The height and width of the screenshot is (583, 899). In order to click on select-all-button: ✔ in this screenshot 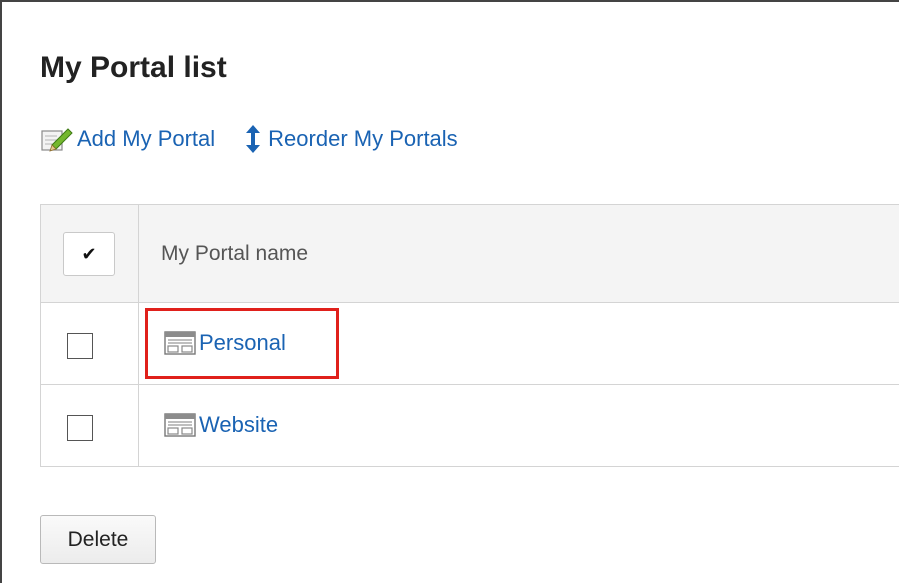, I will do `click(89, 254)`.